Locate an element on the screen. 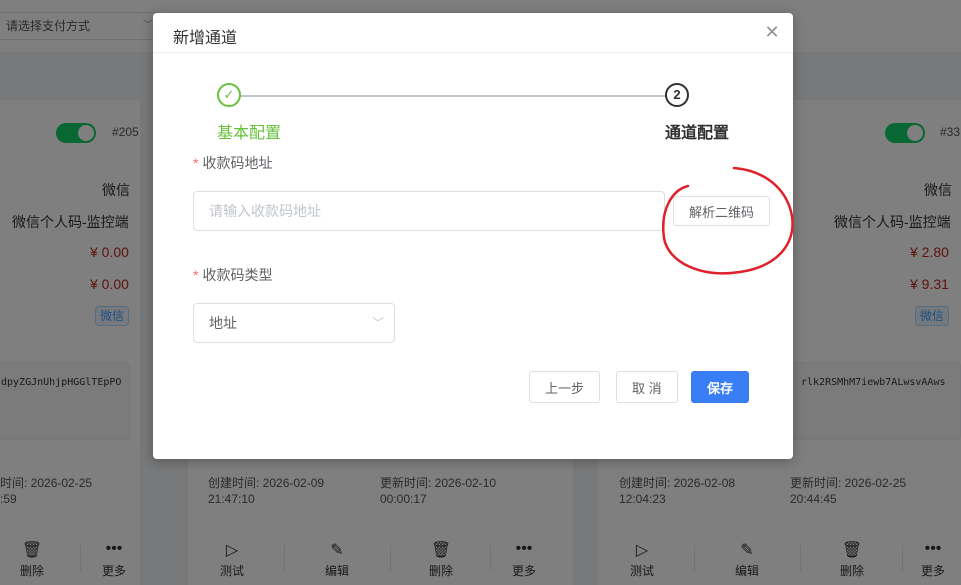  chevron-down-icon: ﹀ is located at coordinates (377, 323).